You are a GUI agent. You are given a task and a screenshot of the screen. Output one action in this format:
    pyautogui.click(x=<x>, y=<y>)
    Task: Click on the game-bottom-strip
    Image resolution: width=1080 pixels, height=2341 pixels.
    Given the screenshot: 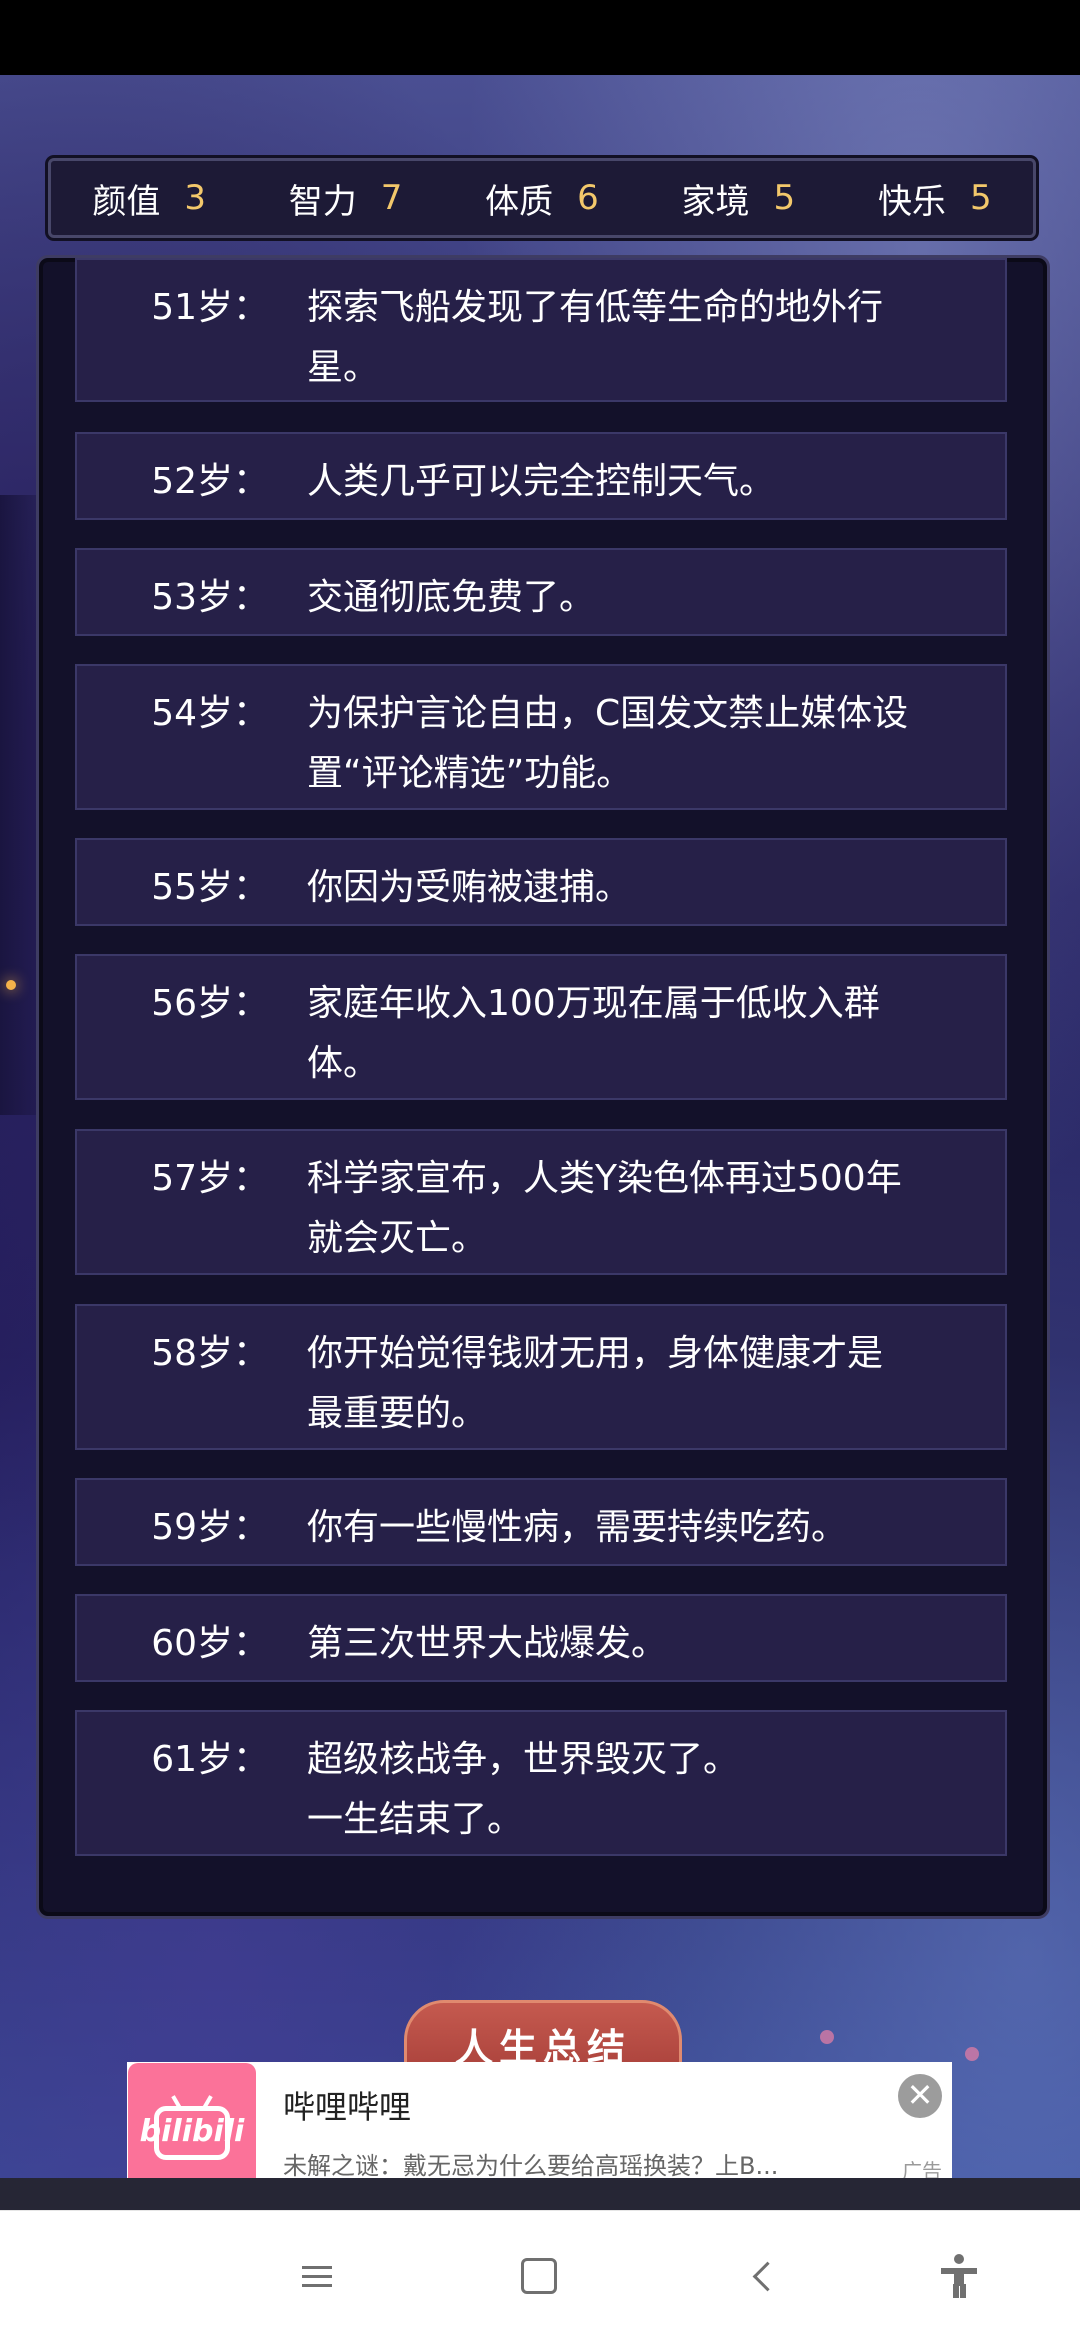 What is the action you would take?
    pyautogui.click(x=540, y=2194)
    